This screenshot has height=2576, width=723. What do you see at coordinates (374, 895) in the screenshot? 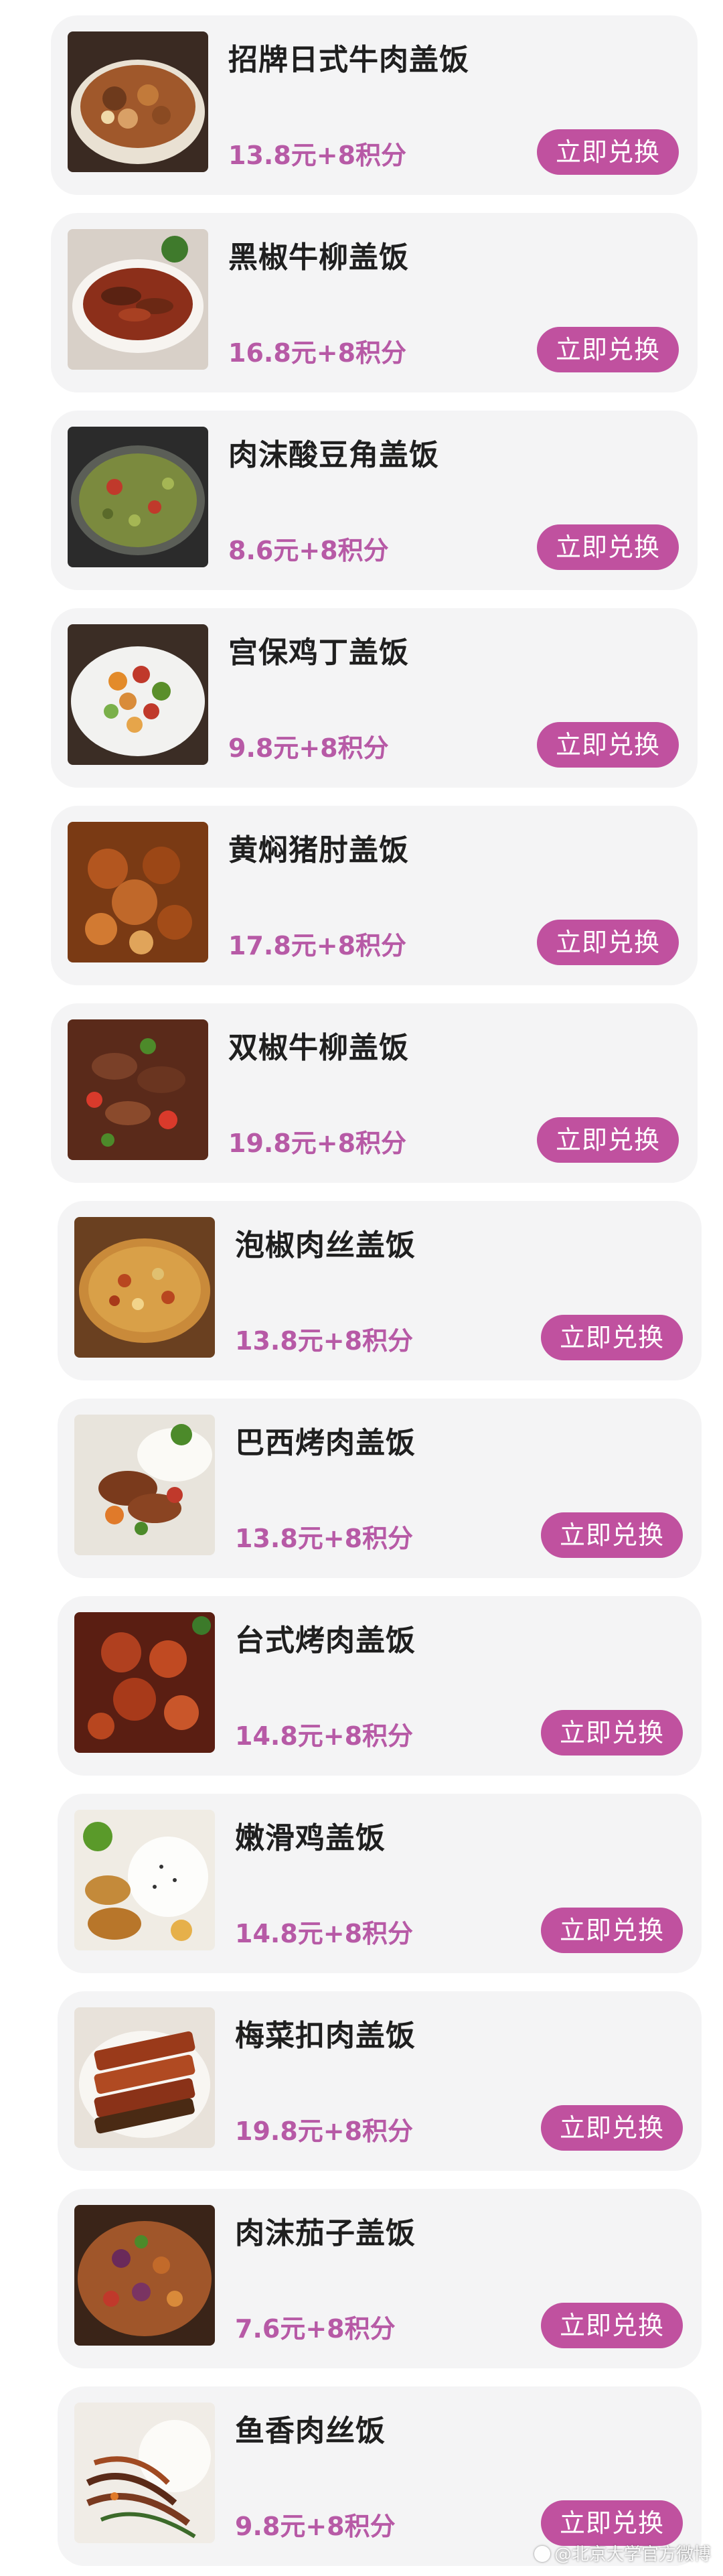
I see `list-item: 黄焖猪肘盖饭 17.8元+8积分 立即兑换` at bounding box center [374, 895].